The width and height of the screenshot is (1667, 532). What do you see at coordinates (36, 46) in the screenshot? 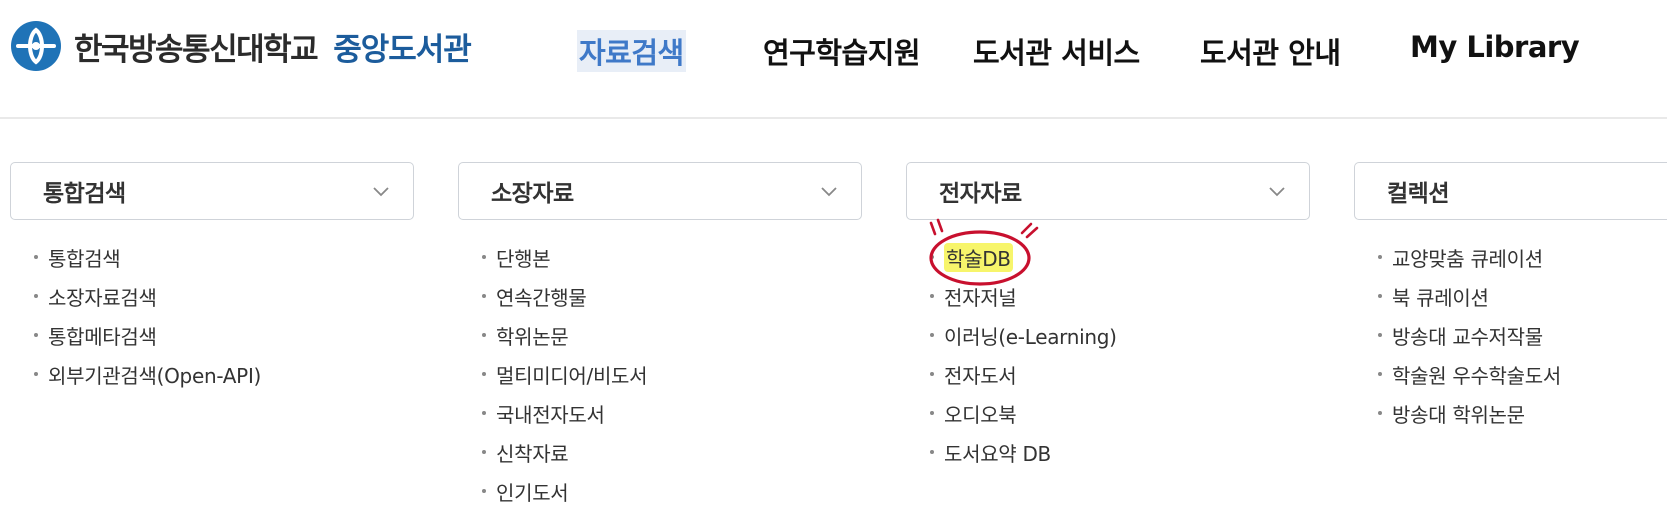
I see `university-emblem-icon` at bounding box center [36, 46].